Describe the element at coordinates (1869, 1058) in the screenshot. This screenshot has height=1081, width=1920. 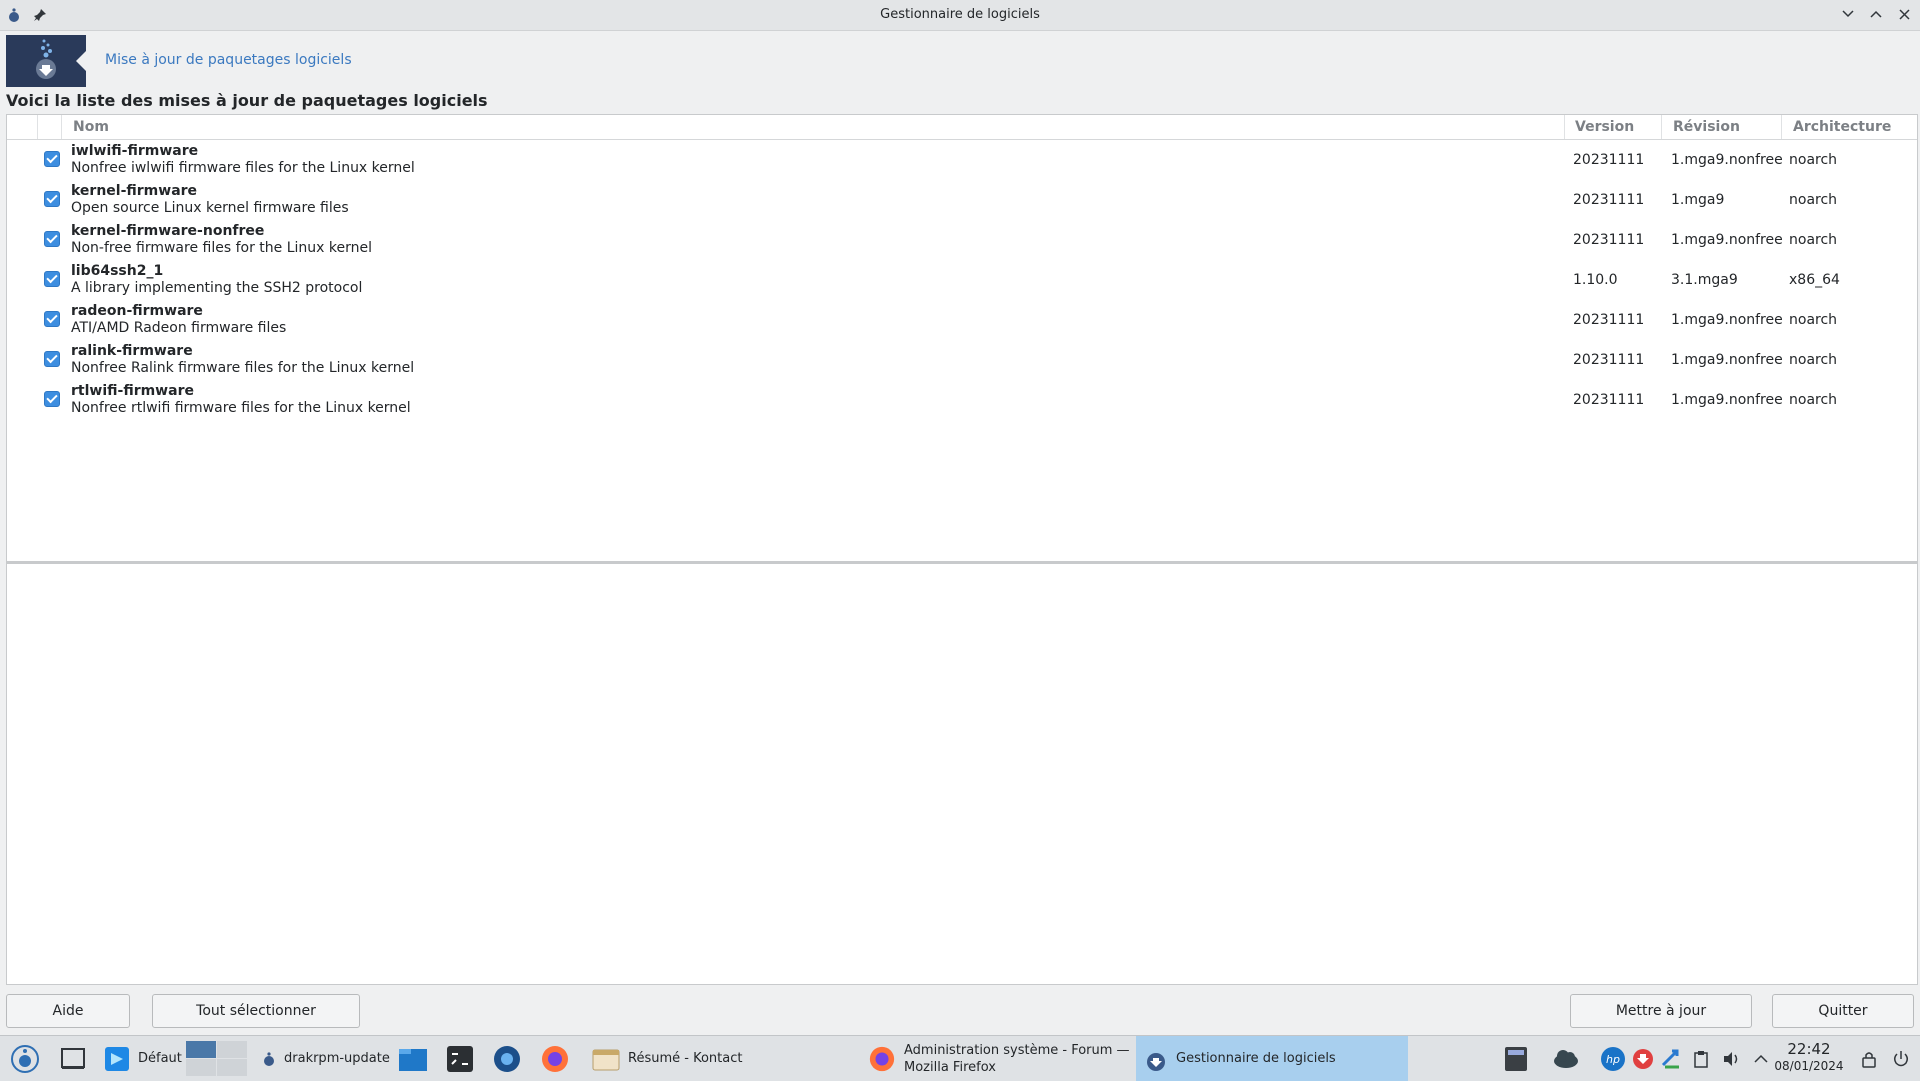
I see `lock-screen-icon` at that location.